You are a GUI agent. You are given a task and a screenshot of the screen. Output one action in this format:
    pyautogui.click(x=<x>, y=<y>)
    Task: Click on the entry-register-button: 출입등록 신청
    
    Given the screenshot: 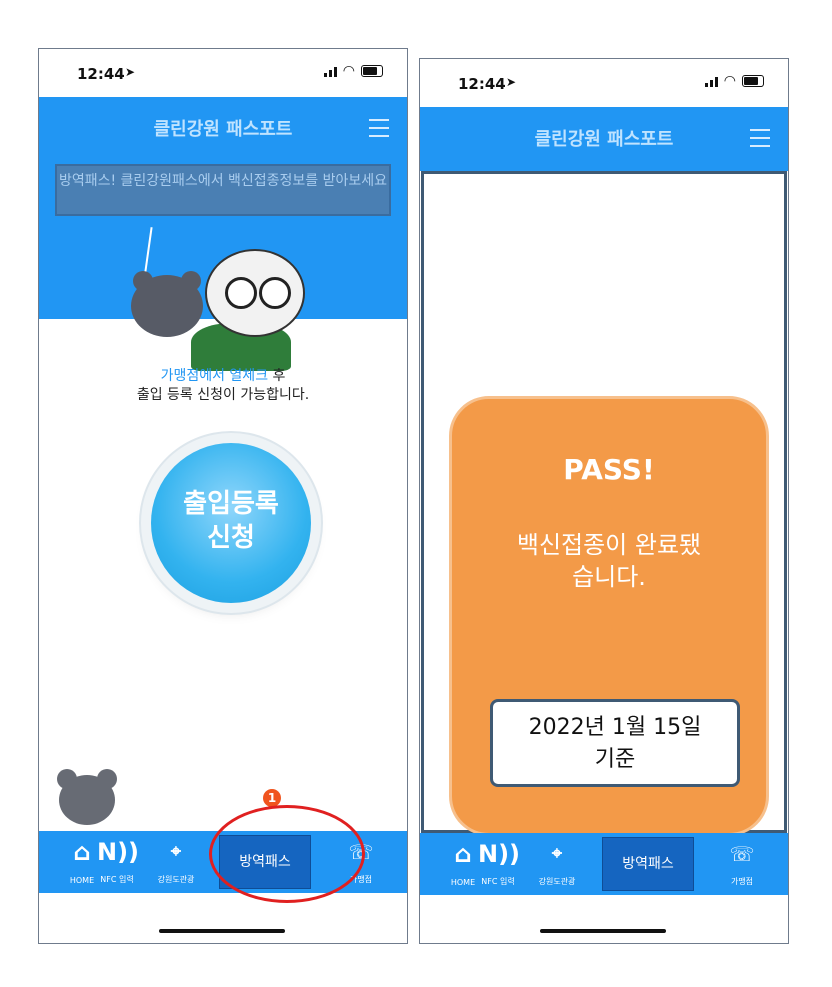 What is the action you would take?
    pyautogui.click(x=231, y=523)
    